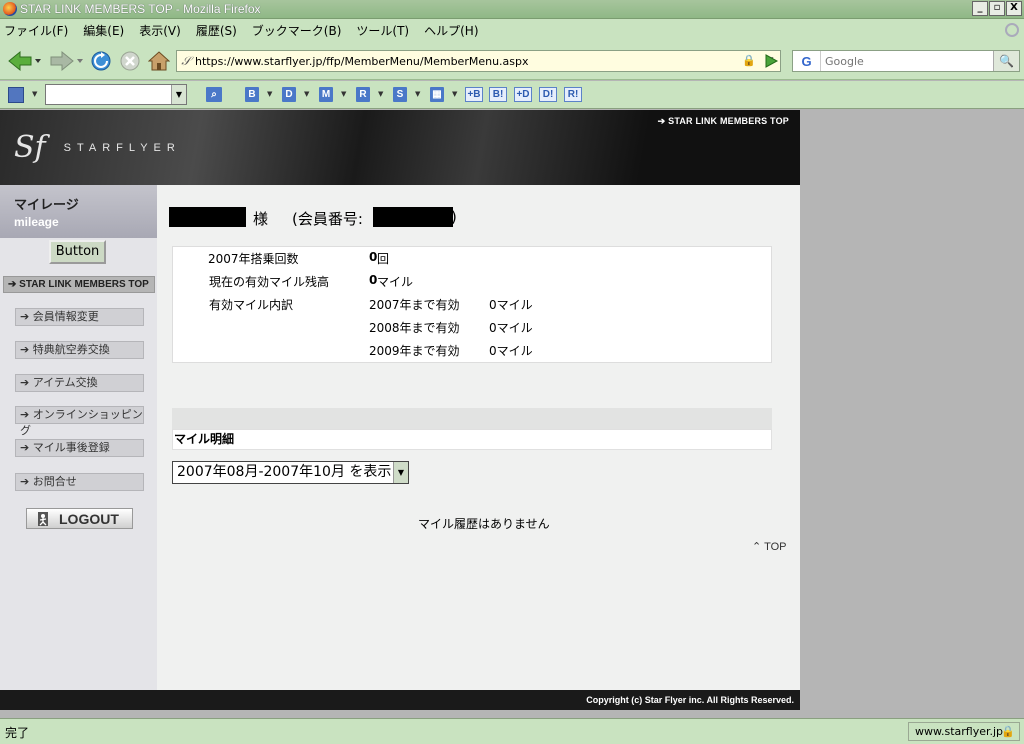 The height and width of the screenshot is (744, 1024). I want to click on toolbar-b-bang: B!, so click(498, 94).